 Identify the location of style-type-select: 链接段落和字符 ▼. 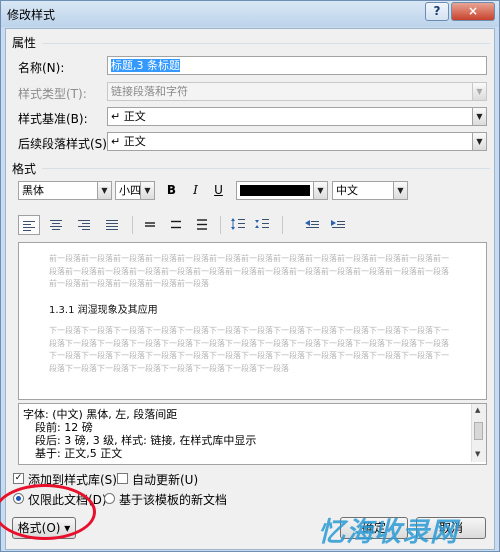
(297, 91).